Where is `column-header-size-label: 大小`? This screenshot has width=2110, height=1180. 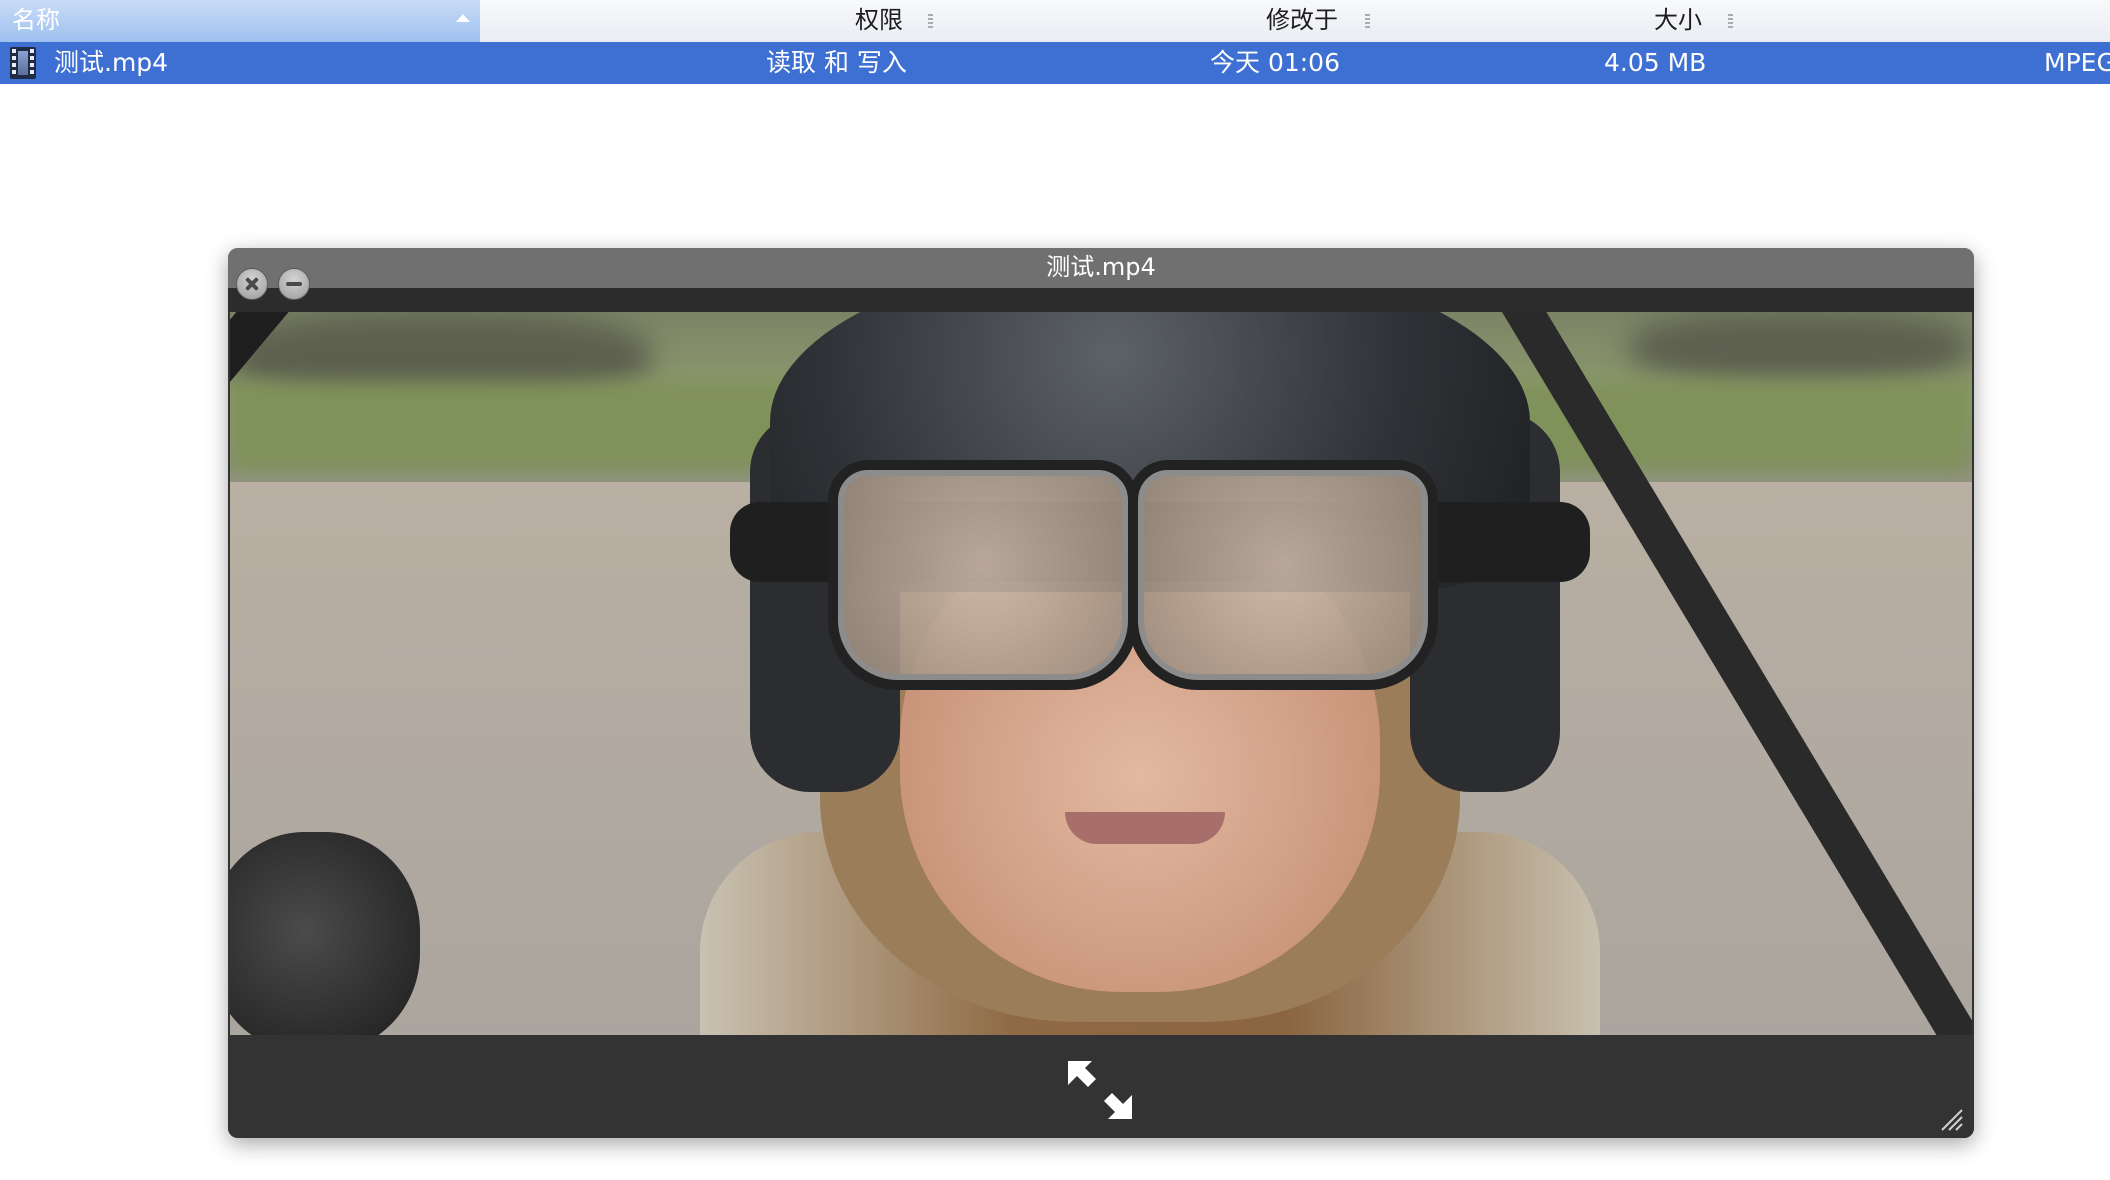
column-header-size-label: 大小 is located at coordinates (1678, 20).